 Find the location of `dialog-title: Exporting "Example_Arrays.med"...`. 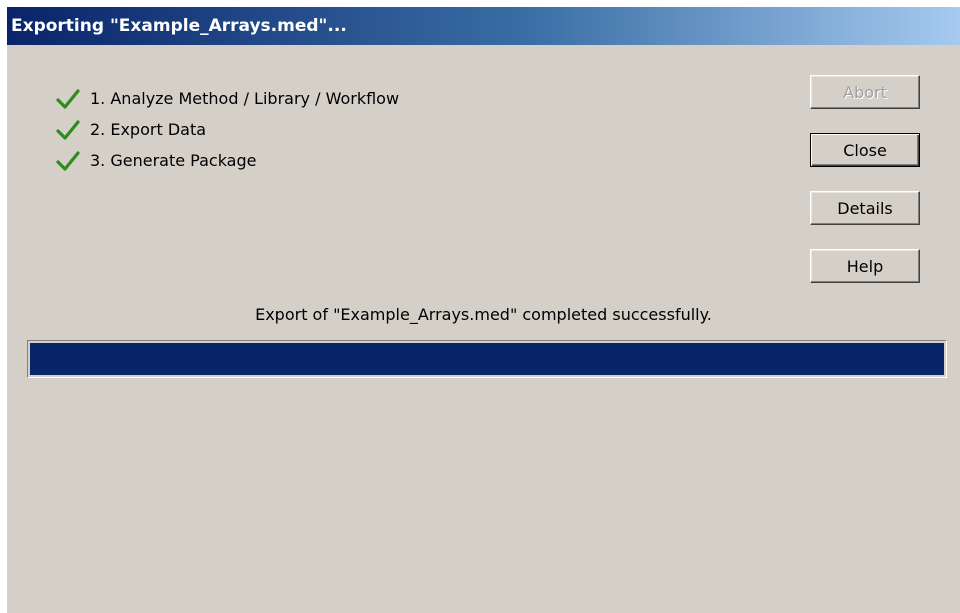

dialog-title: Exporting "Example_Arrays.med"... is located at coordinates (483, 26).